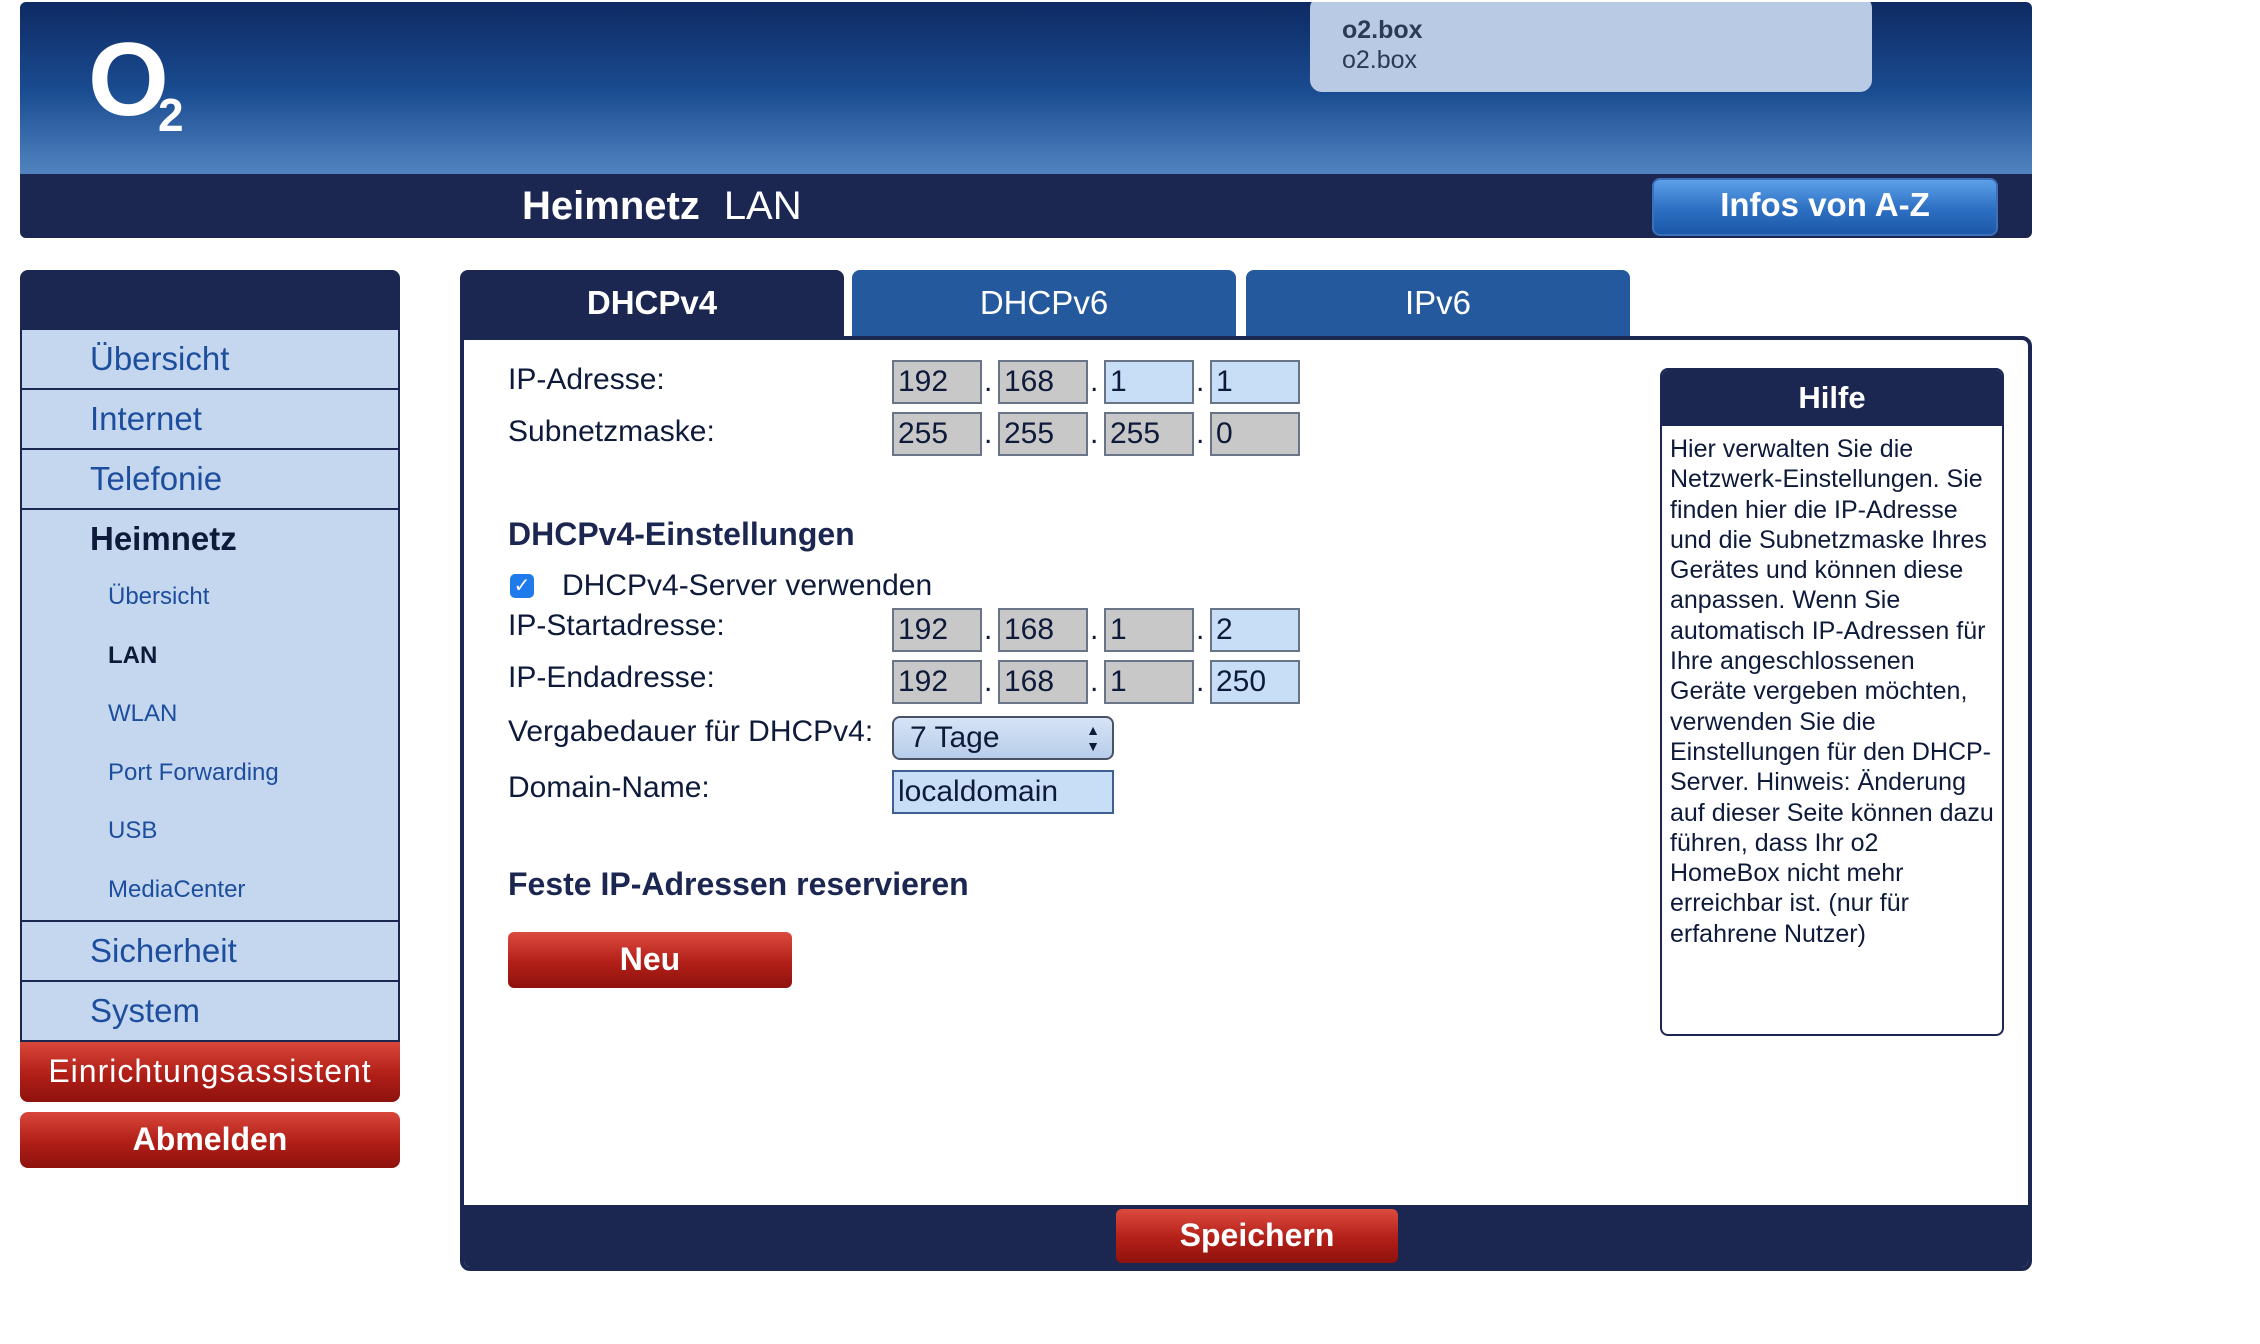 The height and width of the screenshot is (1344, 2260). What do you see at coordinates (210, 597) in the screenshot?
I see `sidebar-subitem-uebersicht: Übersicht` at bounding box center [210, 597].